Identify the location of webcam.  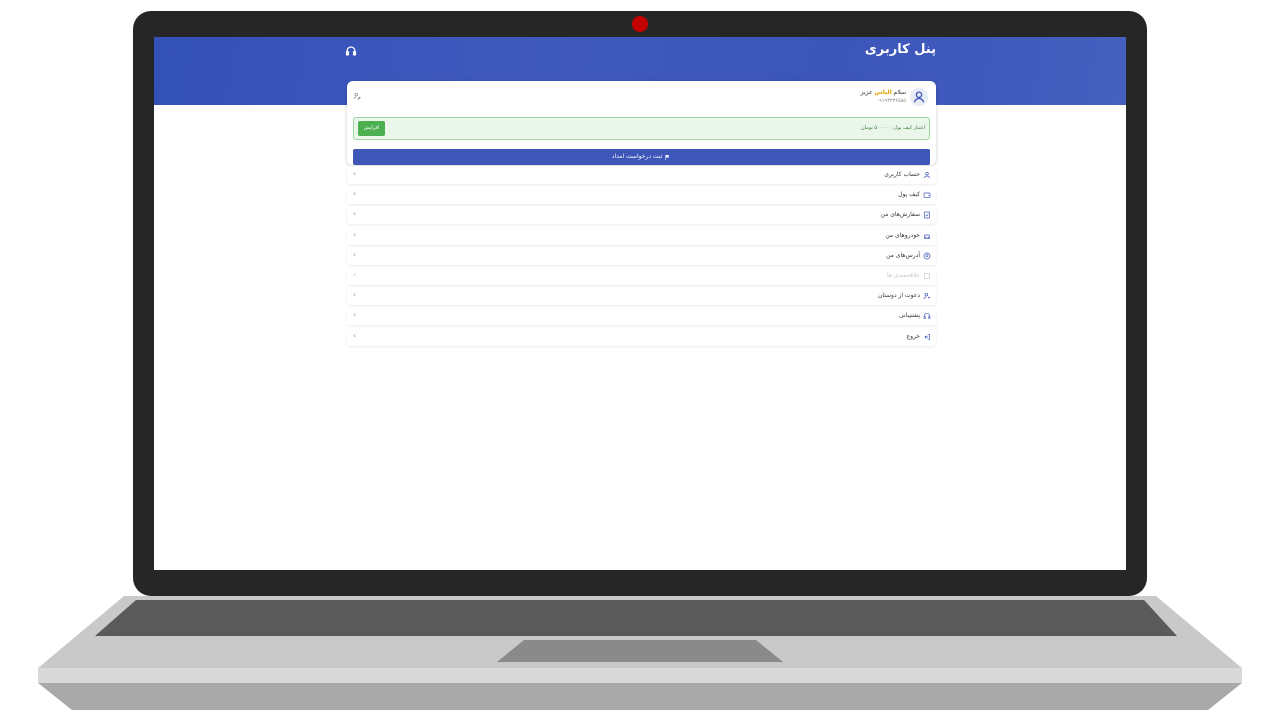
(640, 24).